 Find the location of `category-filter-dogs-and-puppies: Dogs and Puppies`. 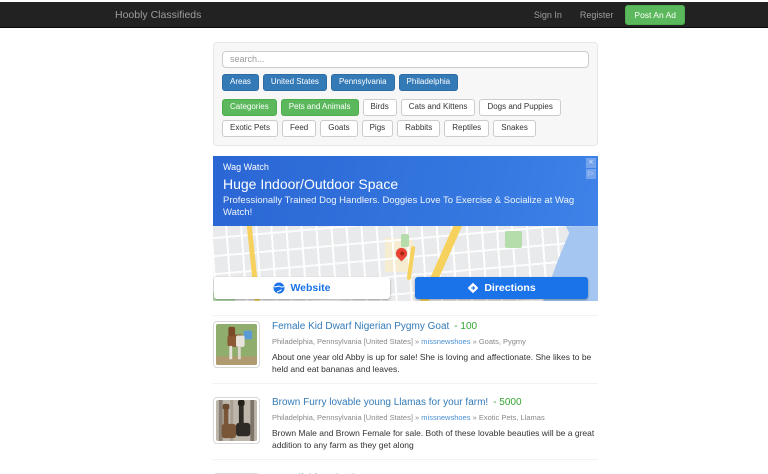

category-filter-dogs-and-puppies: Dogs and Puppies is located at coordinates (520, 107).